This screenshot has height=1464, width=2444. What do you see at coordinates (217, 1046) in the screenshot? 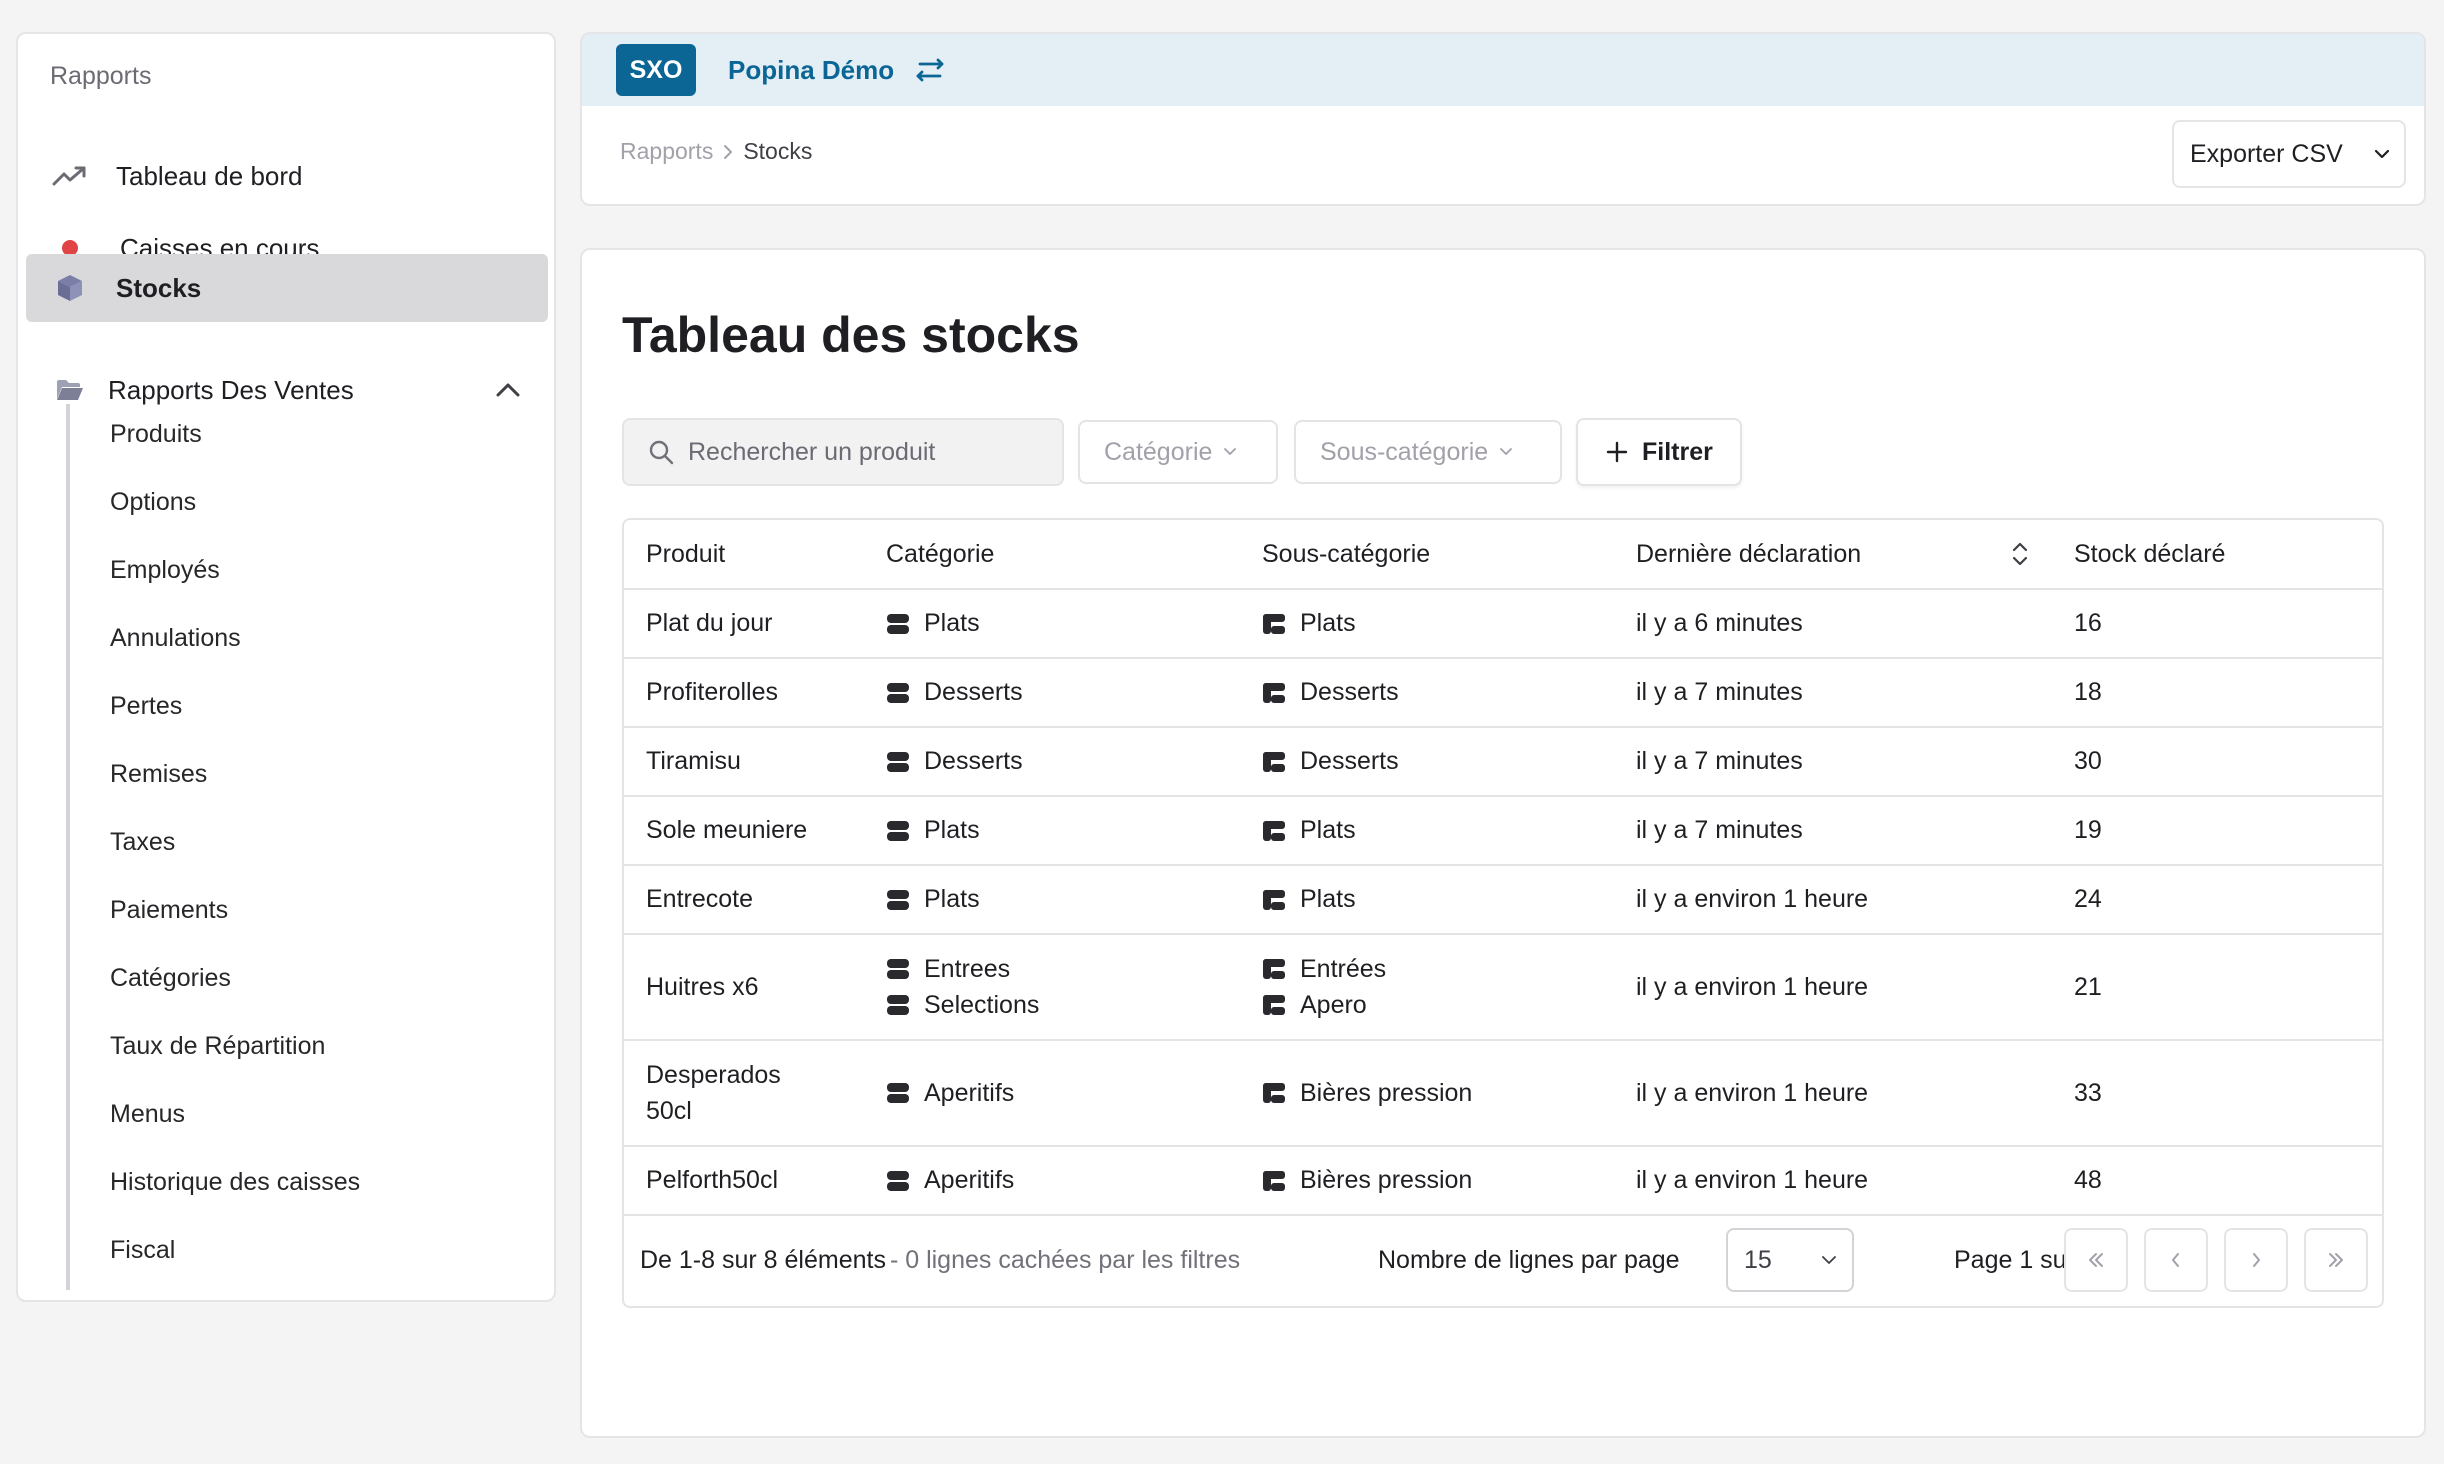
I see `sidebar-subitem-taux-de-repartition: Taux de Répartition` at bounding box center [217, 1046].